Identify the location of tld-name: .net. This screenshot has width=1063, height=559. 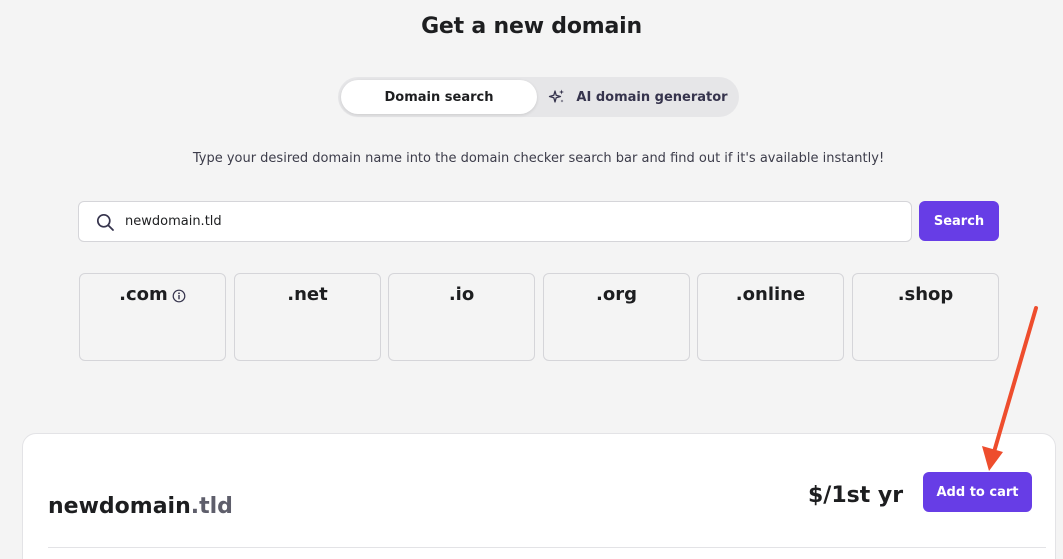
(307, 294).